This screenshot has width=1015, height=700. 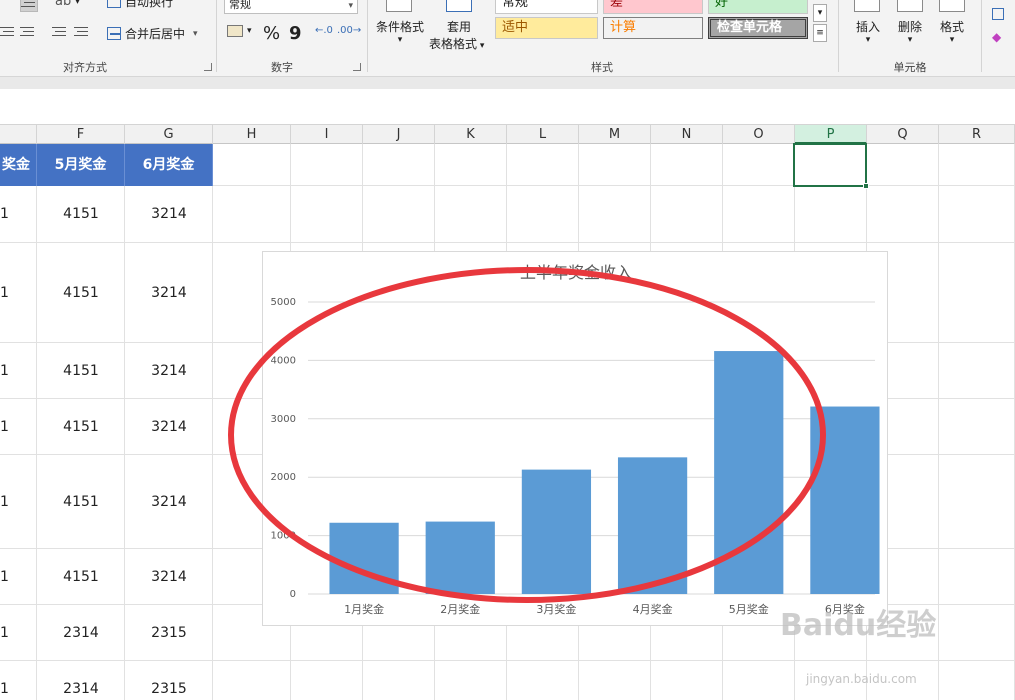 What do you see at coordinates (271, 33) in the screenshot?
I see `percent-style-button: %` at bounding box center [271, 33].